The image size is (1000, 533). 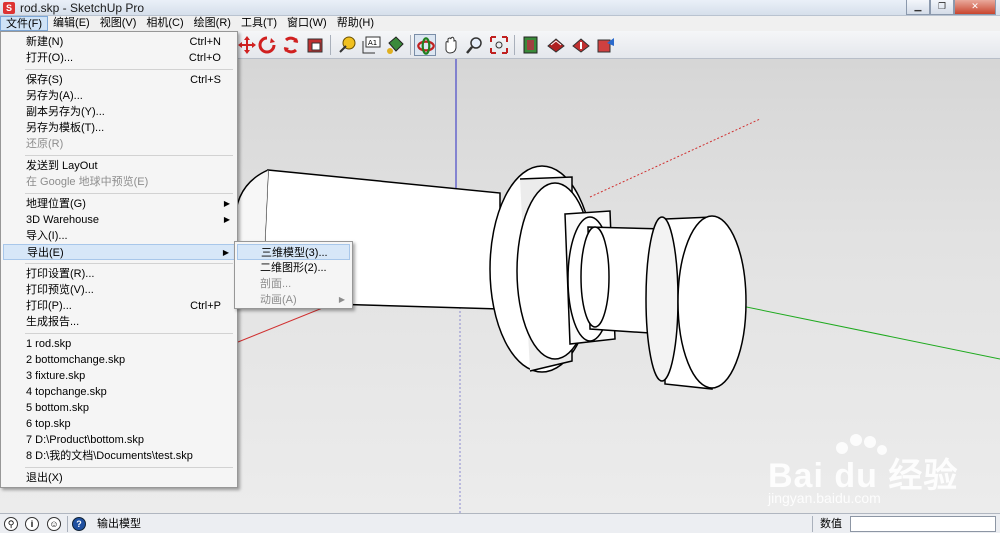 I want to click on status-message: 输出模型, so click(x=119, y=524).